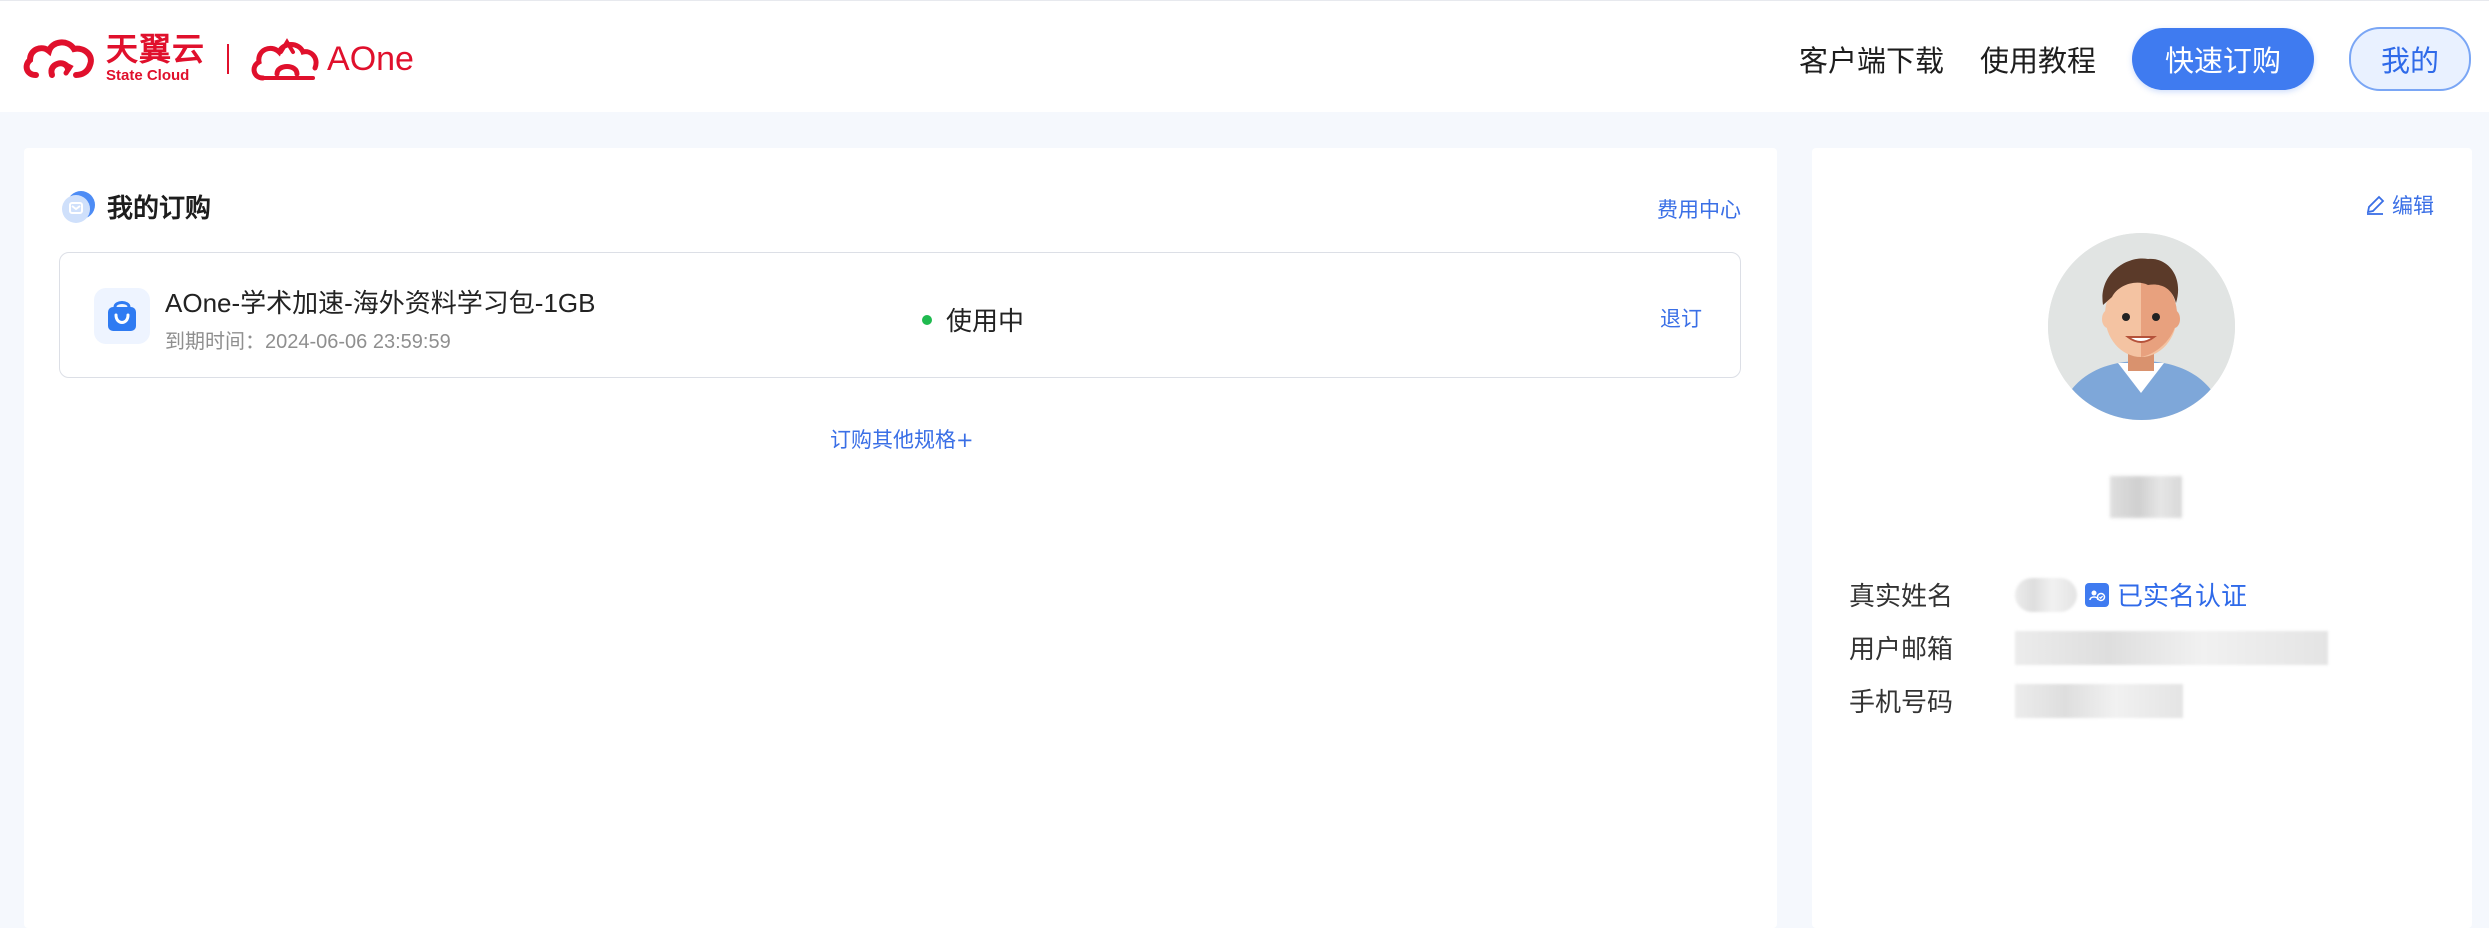 This screenshot has width=2489, height=928. I want to click on verified-badge: 已实名认证, so click(2166, 594).